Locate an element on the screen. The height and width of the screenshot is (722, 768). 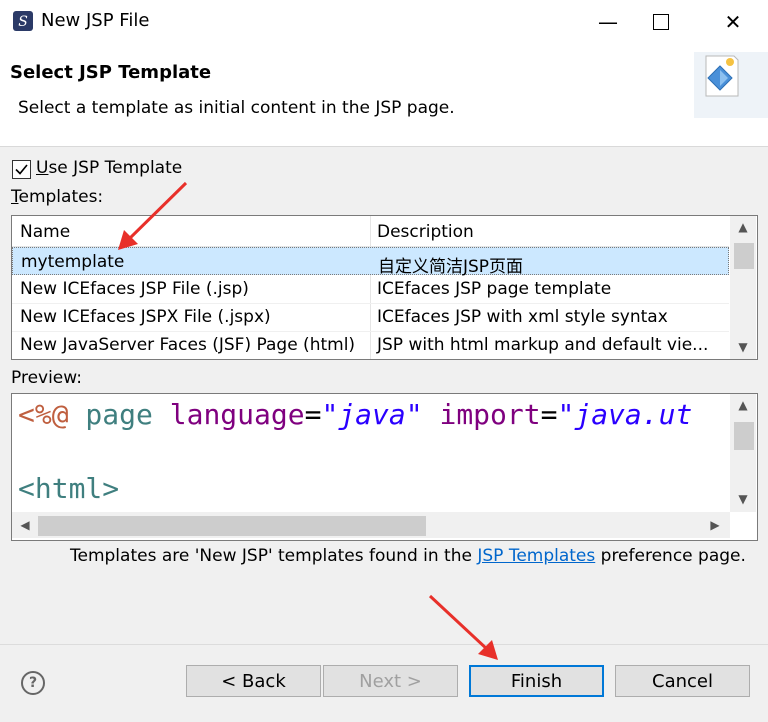
table-row: mytemplate 自定义简洁JSP页面 is located at coordinates (370, 262).